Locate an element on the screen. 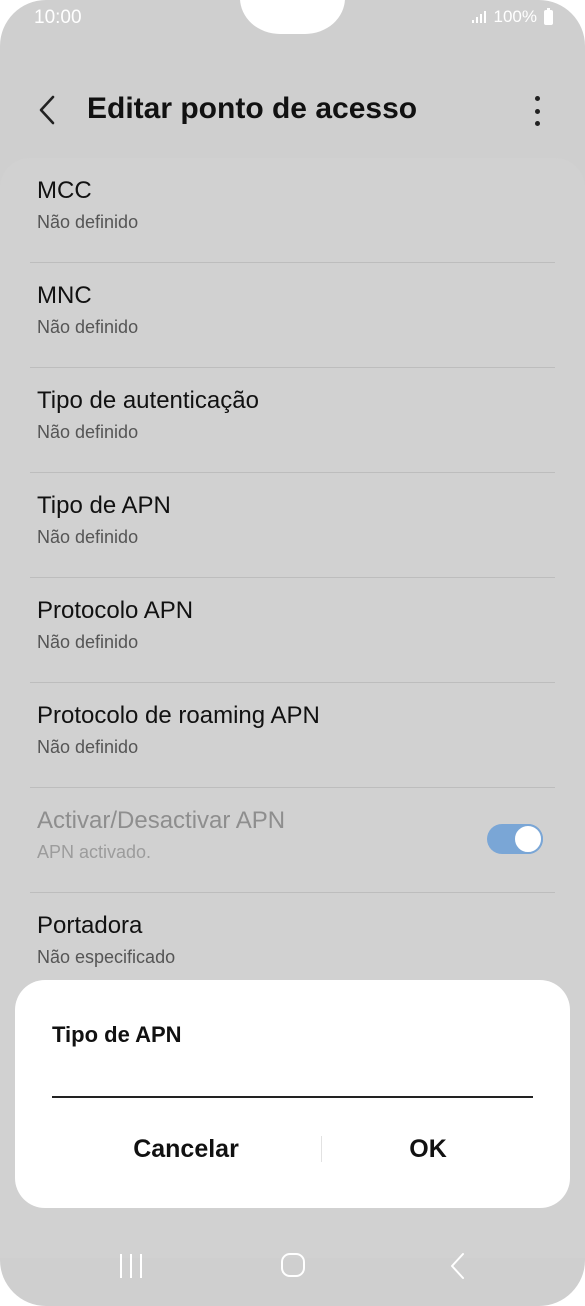  setting-label: Tipo de APN is located at coordinates (104, 505).